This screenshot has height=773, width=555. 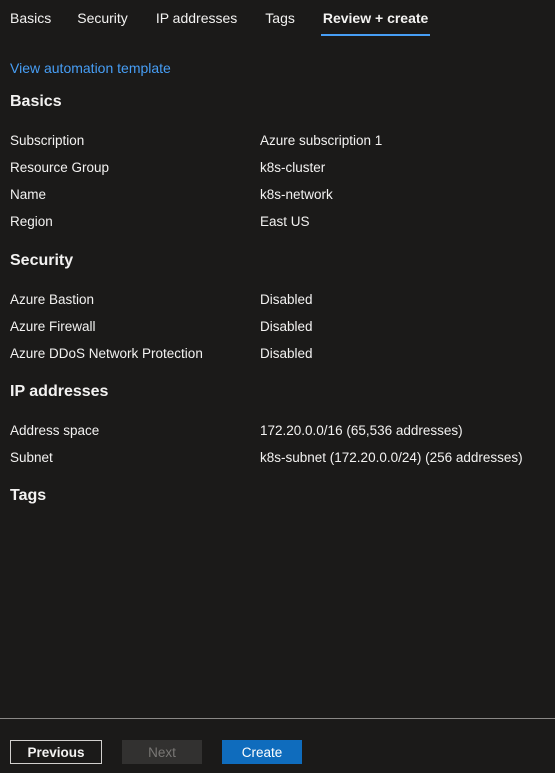 I want to click on next-button: Next, so click(x=162, y=752).